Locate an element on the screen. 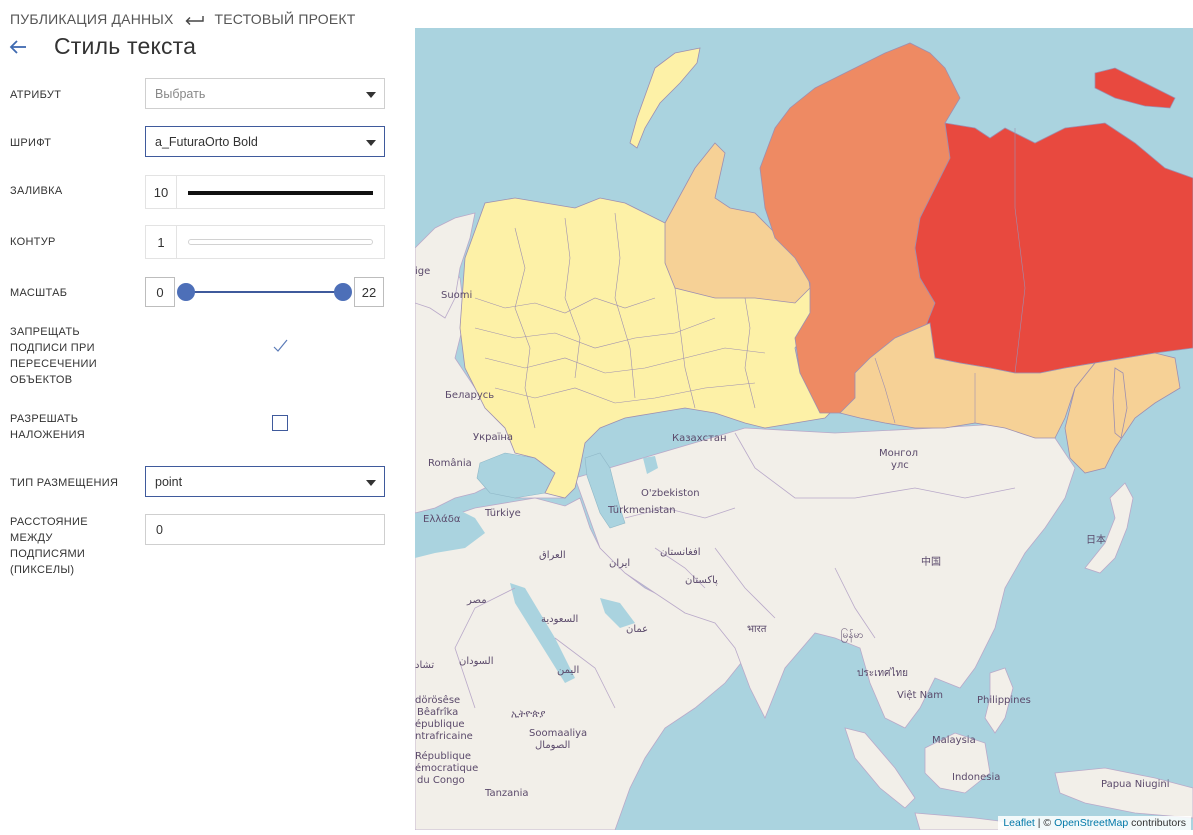 The image size is (1193, 835). font-select: a_FuturaOrto Bold is located at coordinates (265, 141).